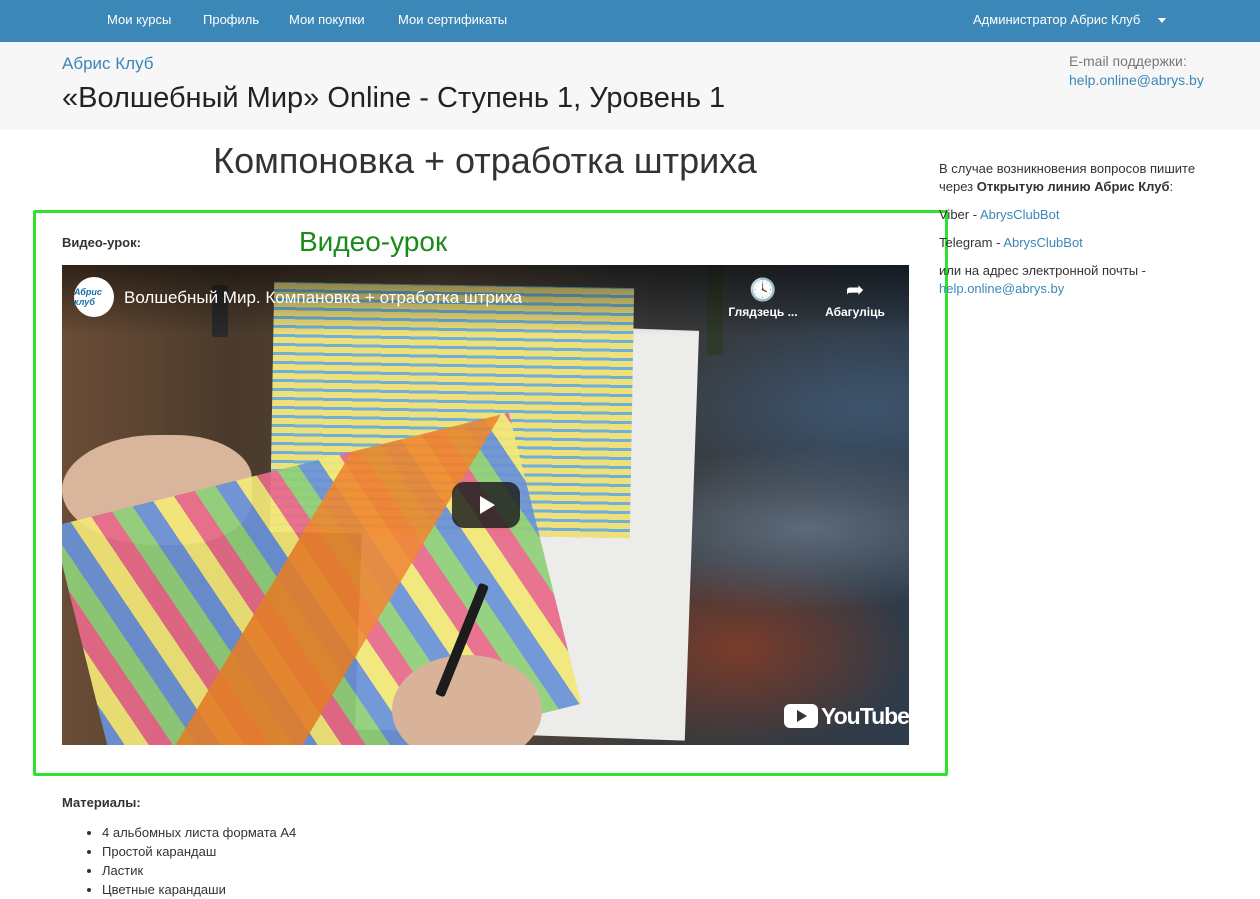 Image resolution: width=1260 pixels, height=899 pixels. Describe the element at coordinates (231, 19) in the screenshot. I see `nav-profile: Профиль` at that location.